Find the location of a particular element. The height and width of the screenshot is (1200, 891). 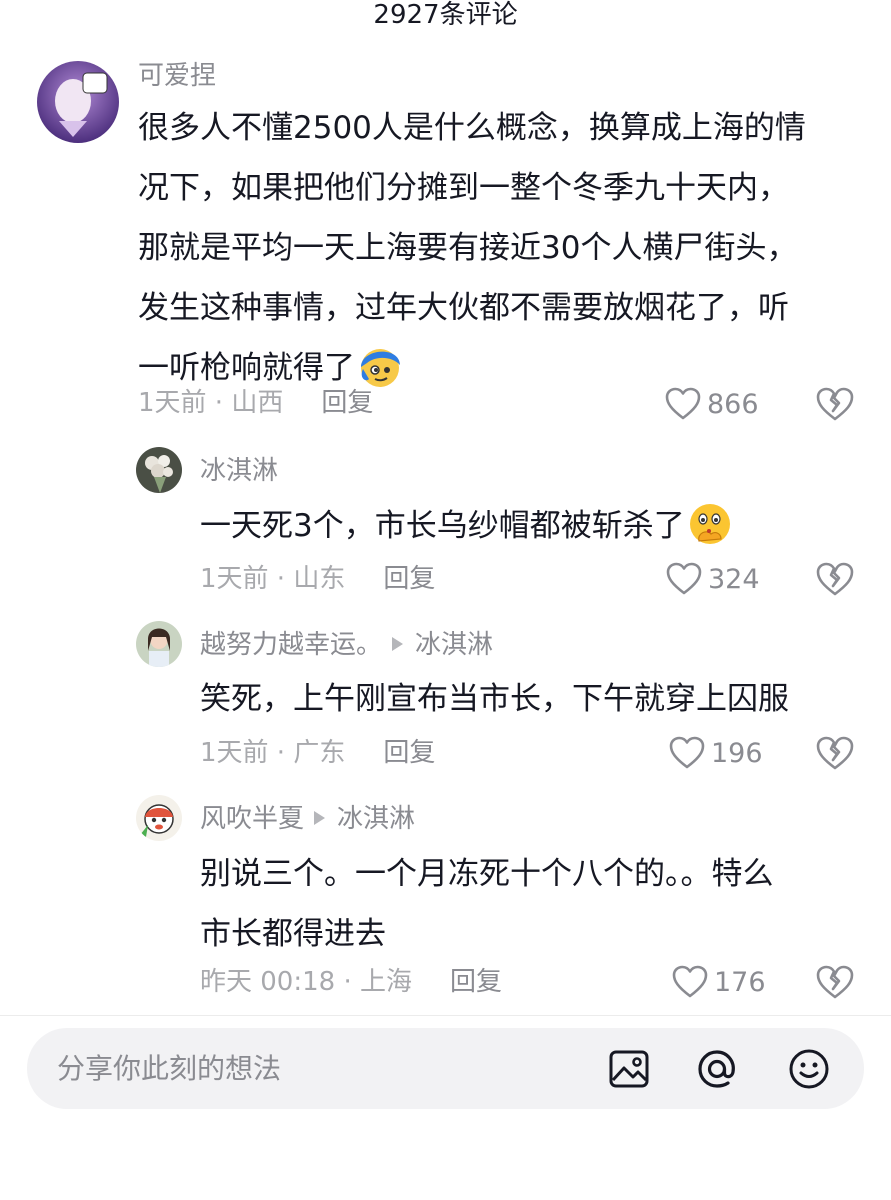

like-count: 176 is located at coordinates (740, 982).